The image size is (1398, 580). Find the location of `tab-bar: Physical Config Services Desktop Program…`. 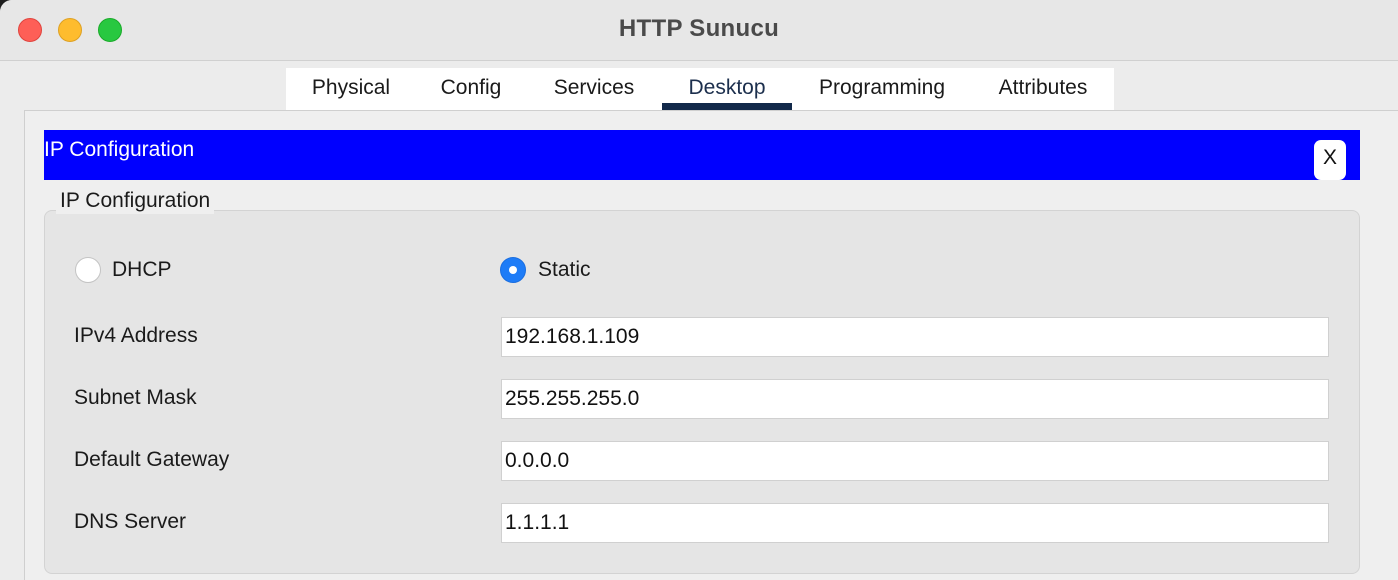

tab-bar: Physical Config Services Desktop Program… is located at coordinates (700, 89).